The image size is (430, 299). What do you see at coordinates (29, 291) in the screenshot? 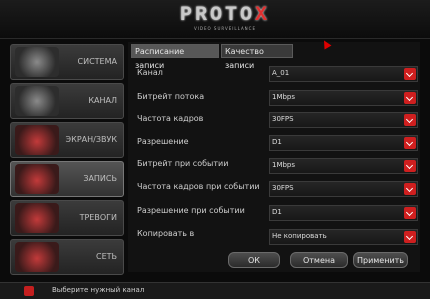
I see `info-icon` at bounding box center [29, 291].